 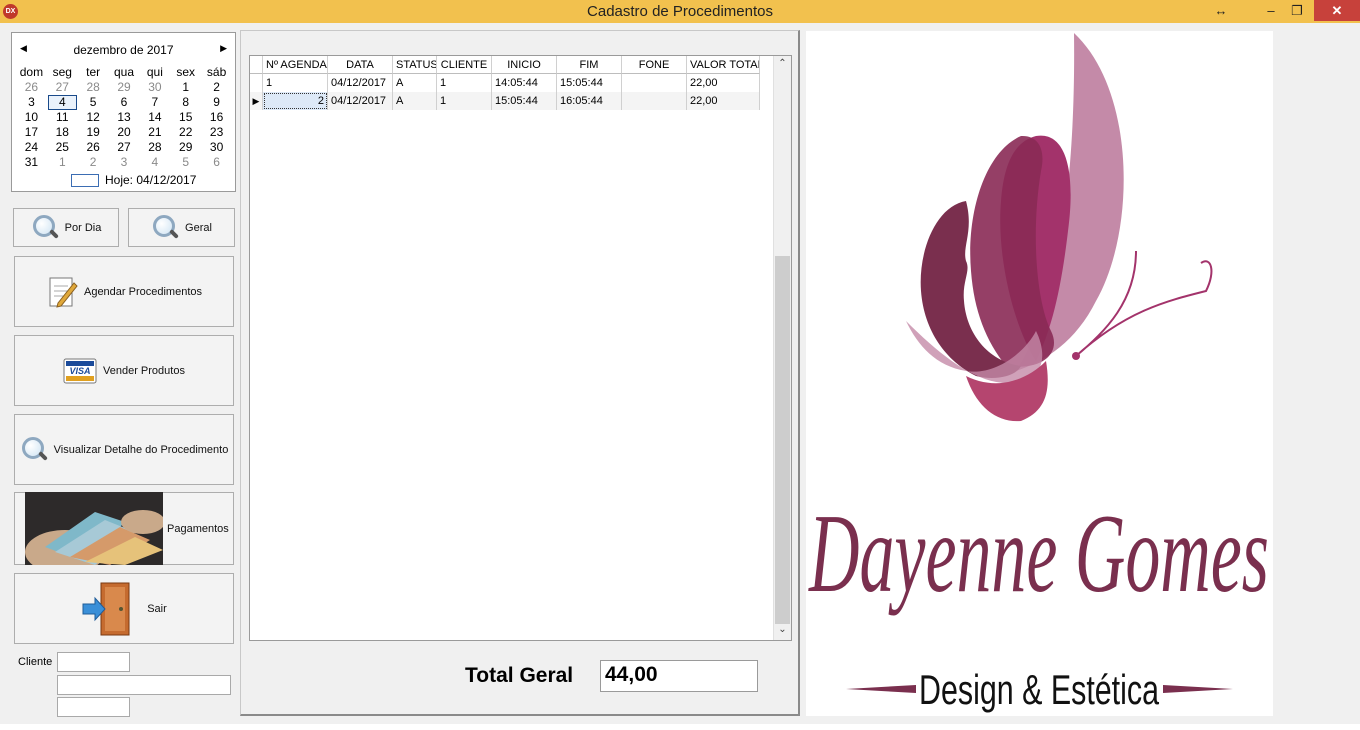 I want to click on calendar-day: 9, so click(x=216, y=102).